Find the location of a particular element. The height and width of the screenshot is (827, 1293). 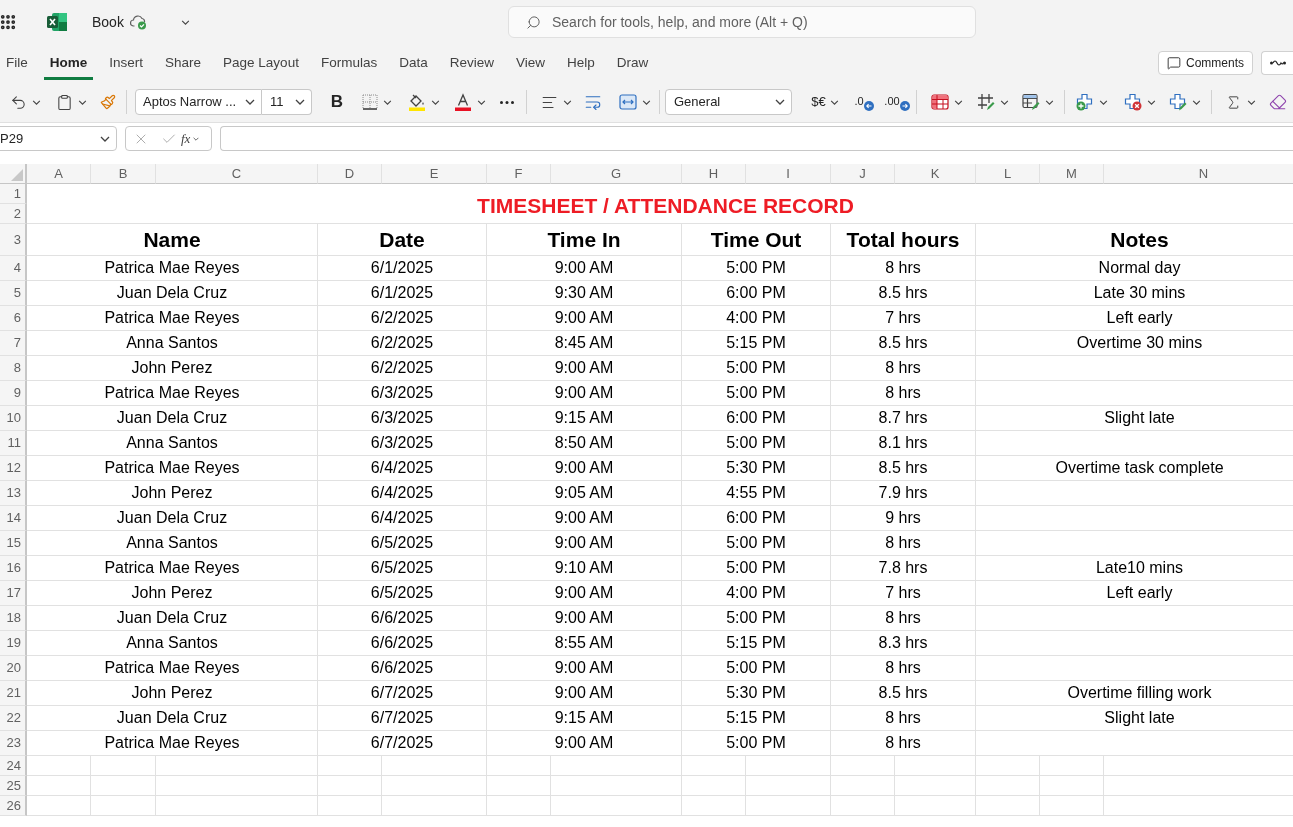

row-number: 2 is located at coordinates (13, 214).